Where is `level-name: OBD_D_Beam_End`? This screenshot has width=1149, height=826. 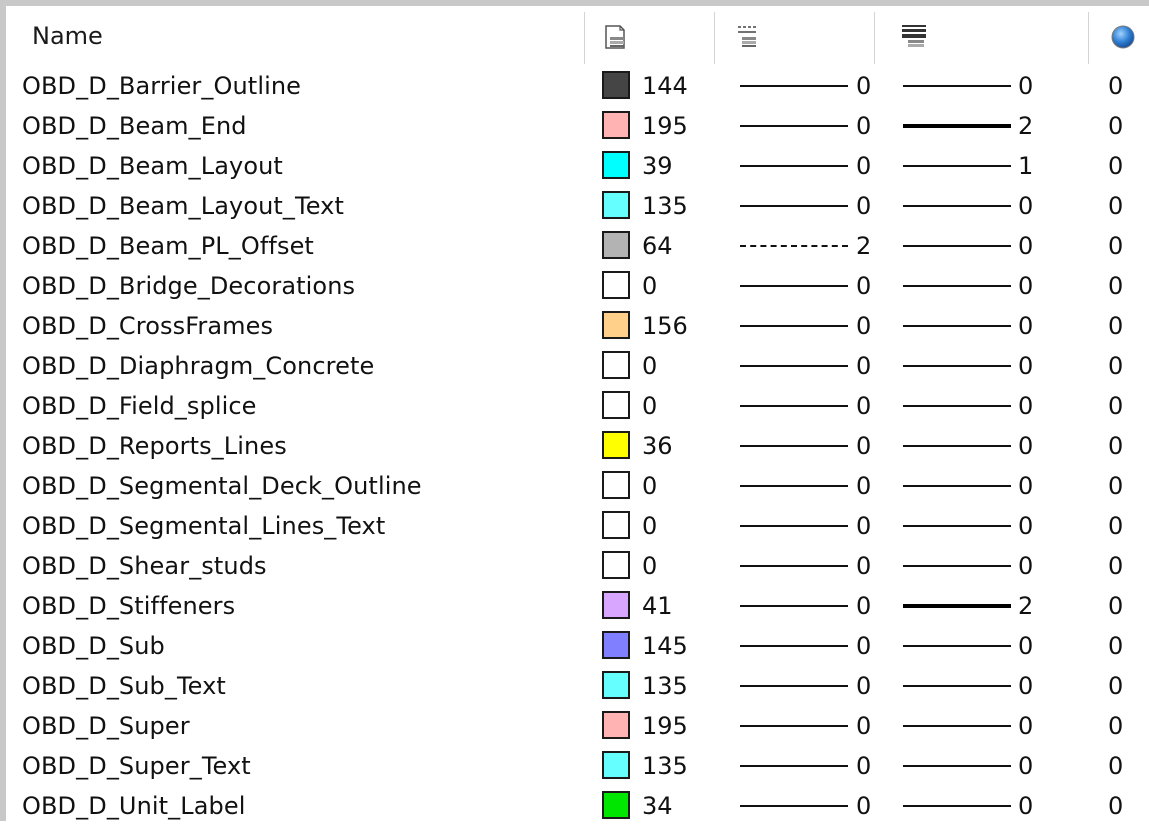
level-name: OBD_D_Beam_End is located at coordinates (134, 126).